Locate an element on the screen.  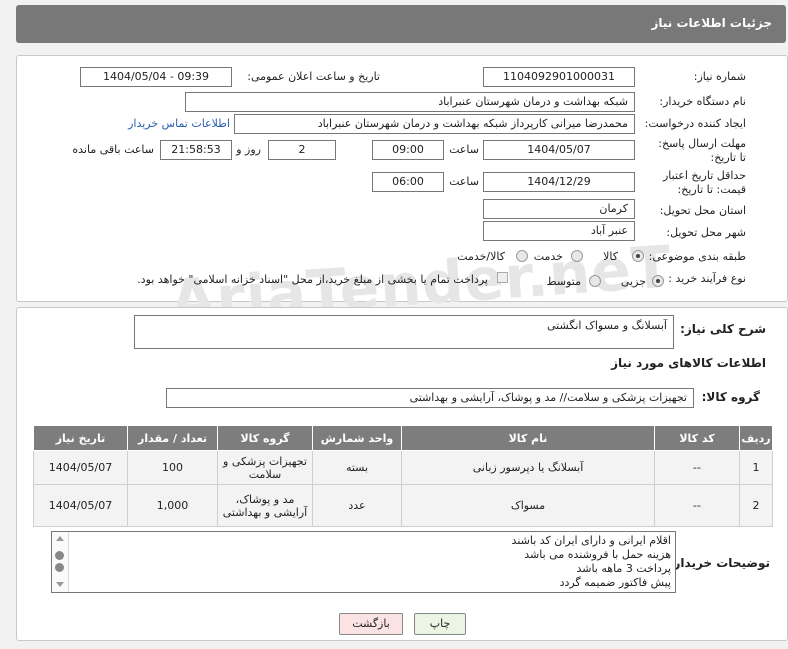
description-label: شرح کلی نیاز: is located at coordinates (723, 329).